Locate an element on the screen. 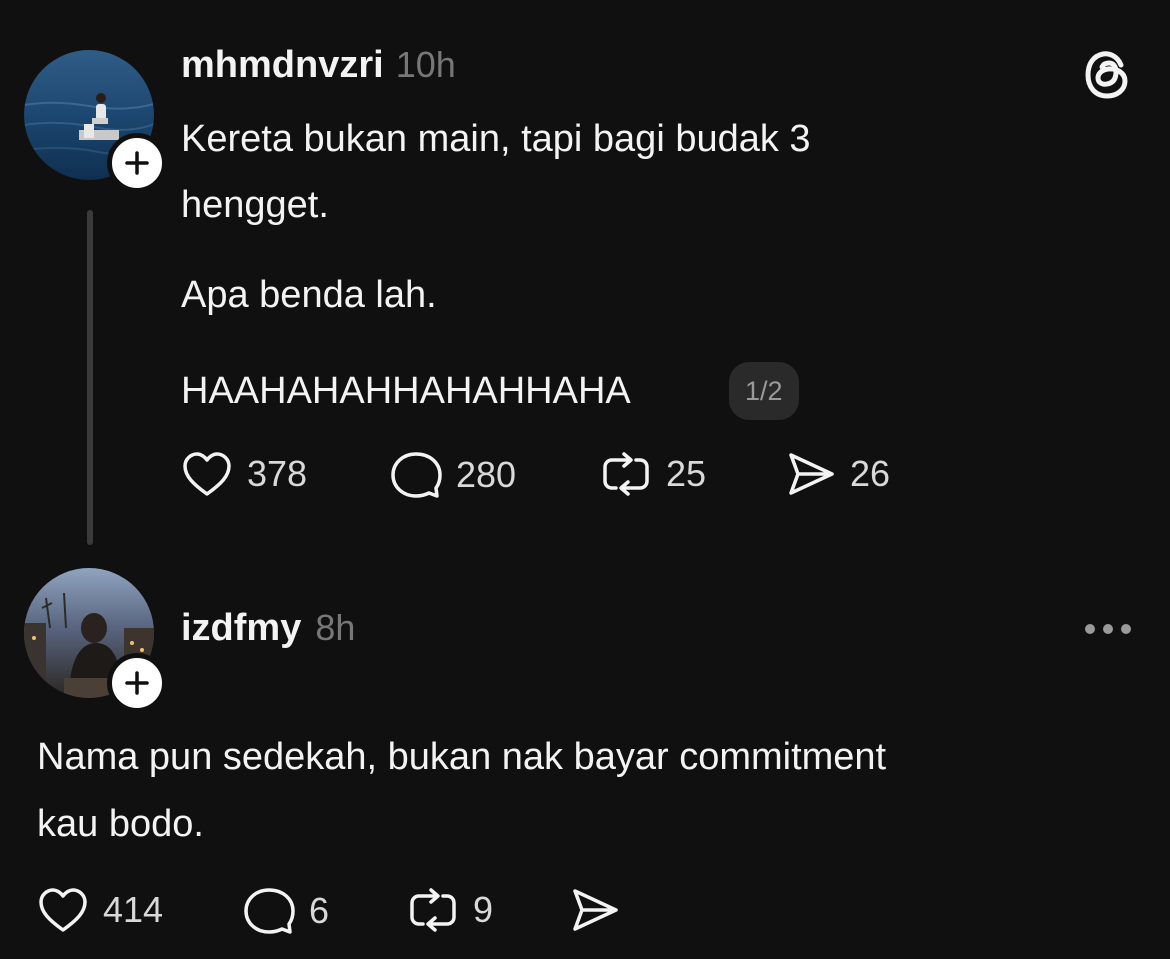  threads-logo-icon is located at coordinates (1108, 75).